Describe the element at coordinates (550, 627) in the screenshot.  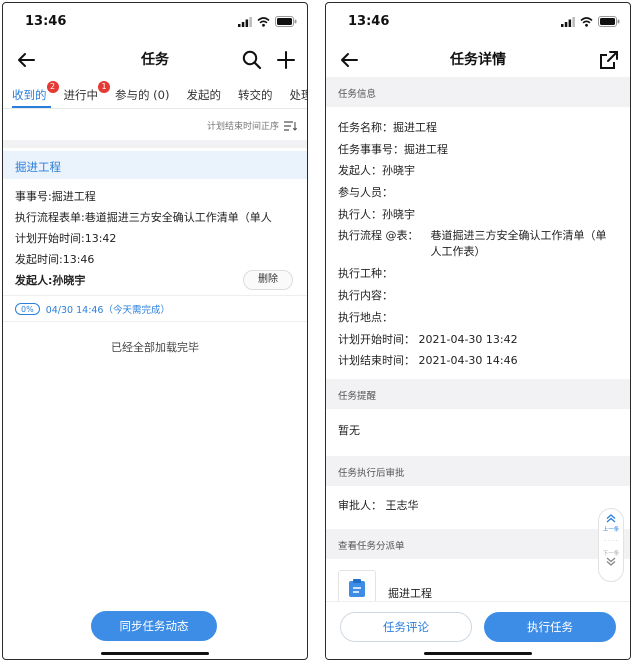
I see `execute-task-button: 执行任务` at that location.